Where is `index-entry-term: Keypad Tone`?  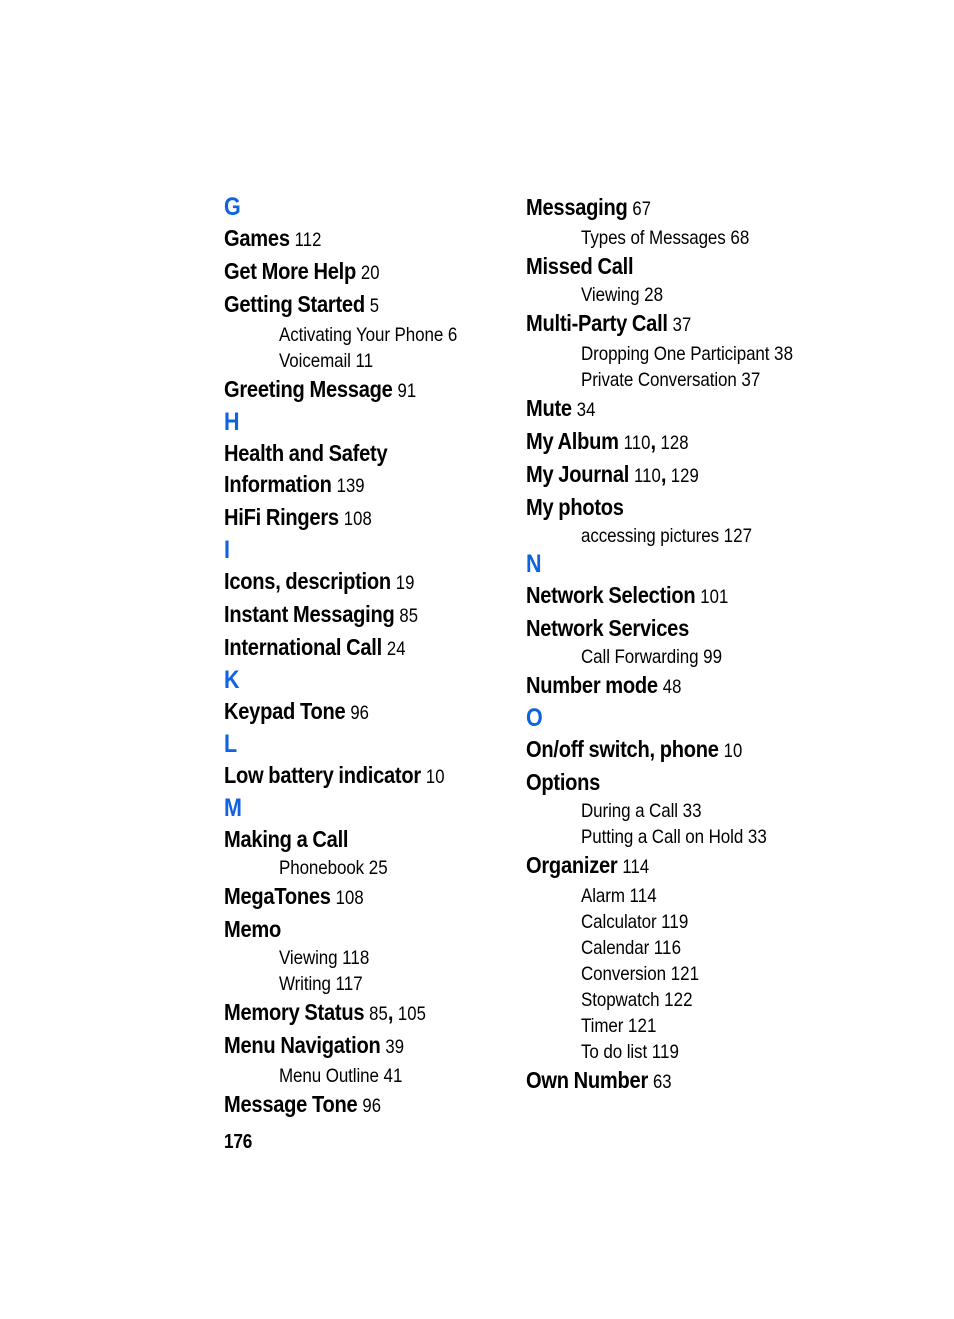 index-entry-term: Keypad Tone is located at coordinates (285, 711).